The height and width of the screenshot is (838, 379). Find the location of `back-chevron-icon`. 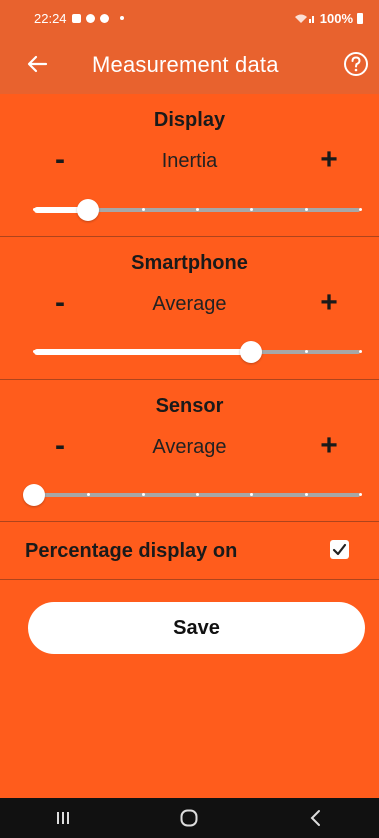

back-chevron-icon is located at coordinates (315, 818).